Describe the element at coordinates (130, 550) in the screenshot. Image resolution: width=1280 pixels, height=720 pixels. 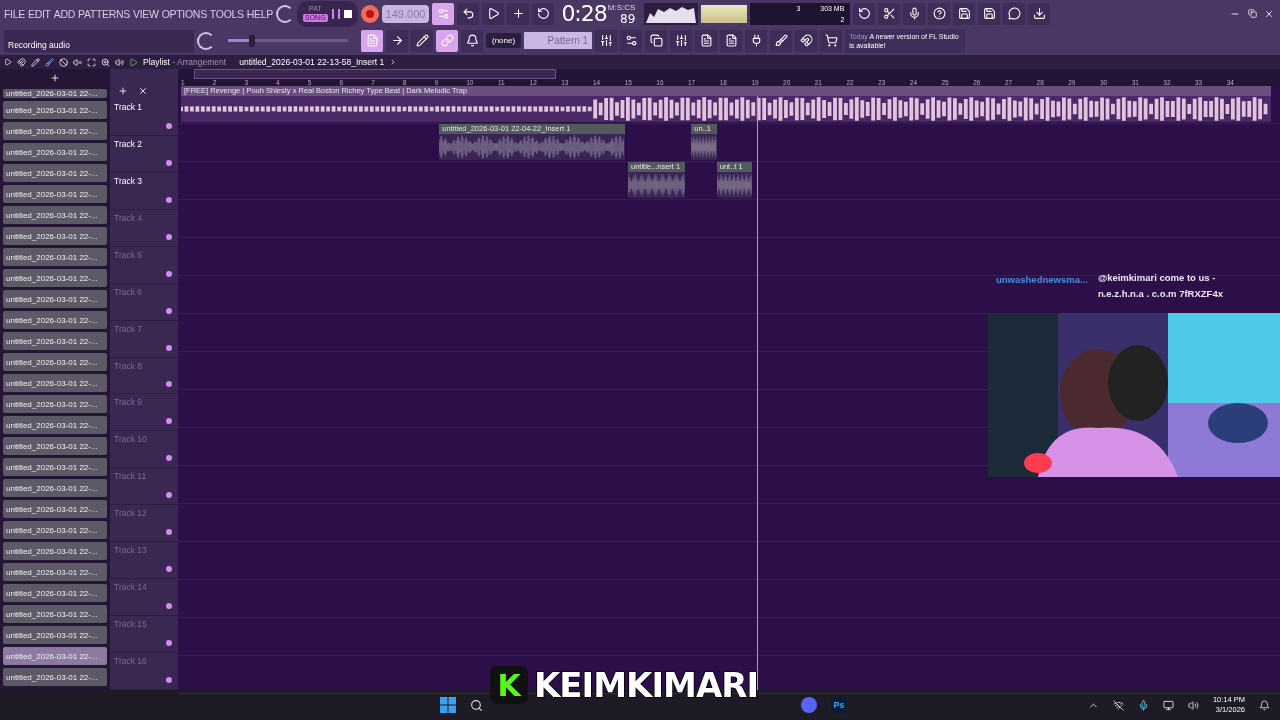
I see `track-name: Track 13` at that location.